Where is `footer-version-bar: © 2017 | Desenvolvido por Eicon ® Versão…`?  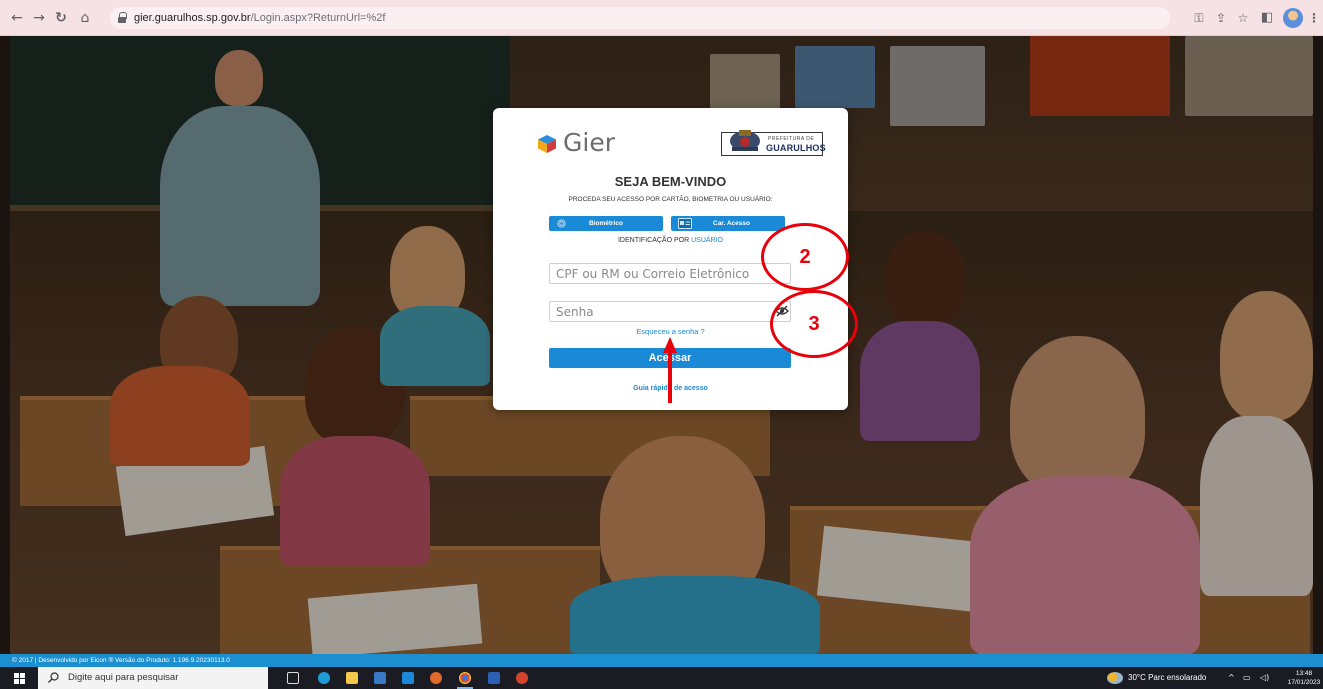
footer-version-bar: © 2017 | Desenvolvido por Eicon ® Versão… is located at coordinates (661, 660).